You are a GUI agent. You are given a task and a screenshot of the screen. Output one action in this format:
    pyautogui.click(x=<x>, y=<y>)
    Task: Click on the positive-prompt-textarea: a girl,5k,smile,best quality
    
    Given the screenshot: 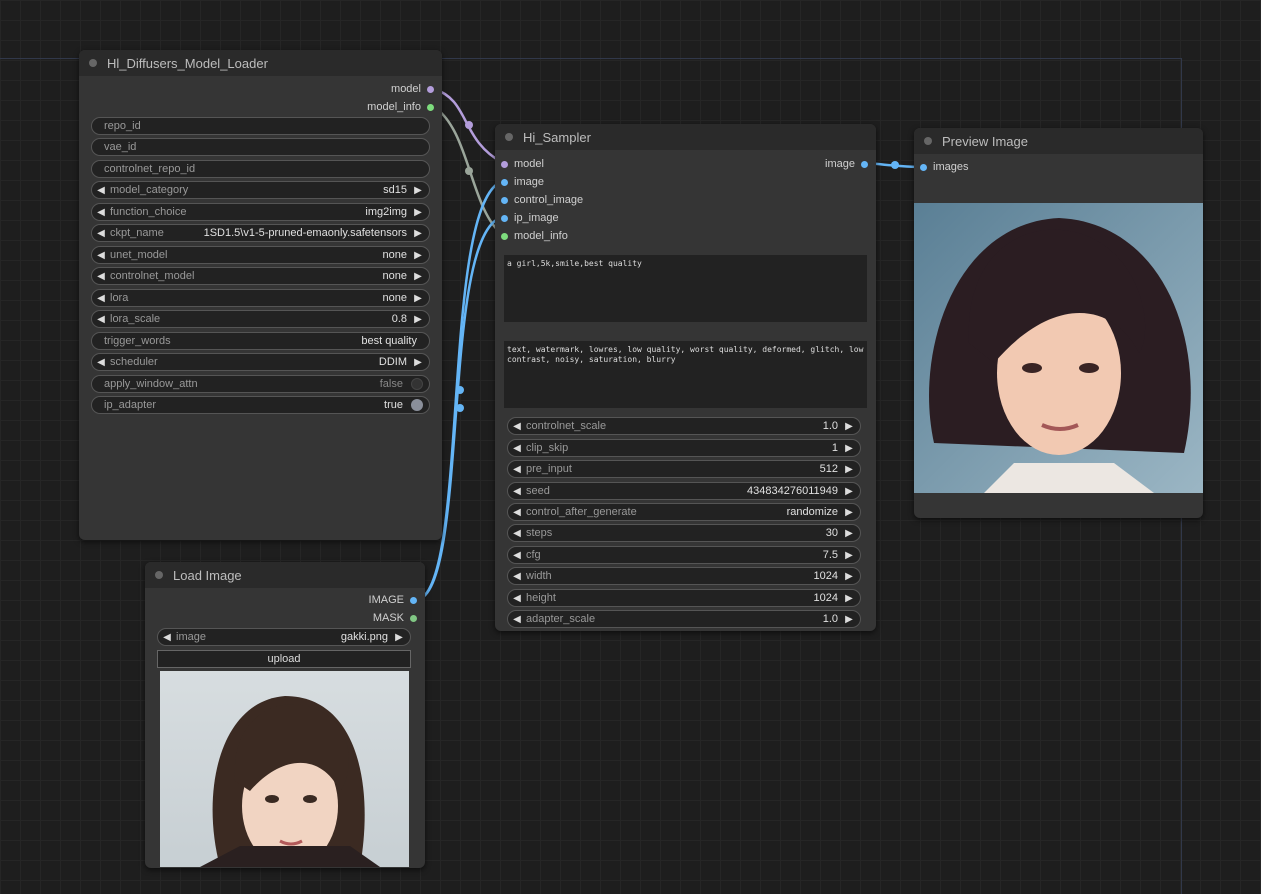 What is the action you would take?
    pyautogui.click(x=685, y=288)
    